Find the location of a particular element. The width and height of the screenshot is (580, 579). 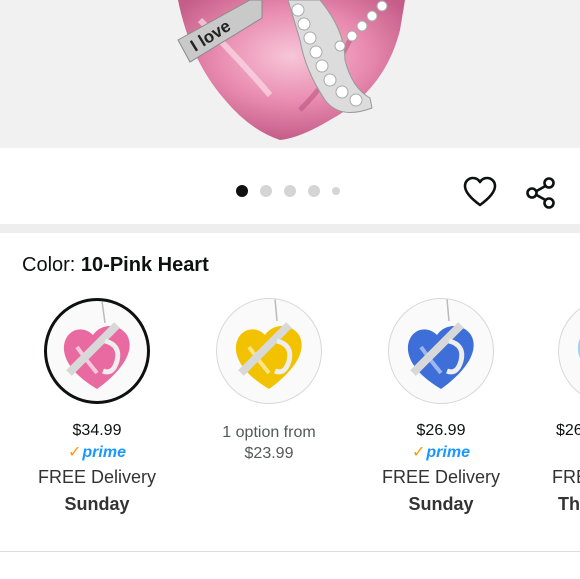

share-button is located at coordinates (541, 193).